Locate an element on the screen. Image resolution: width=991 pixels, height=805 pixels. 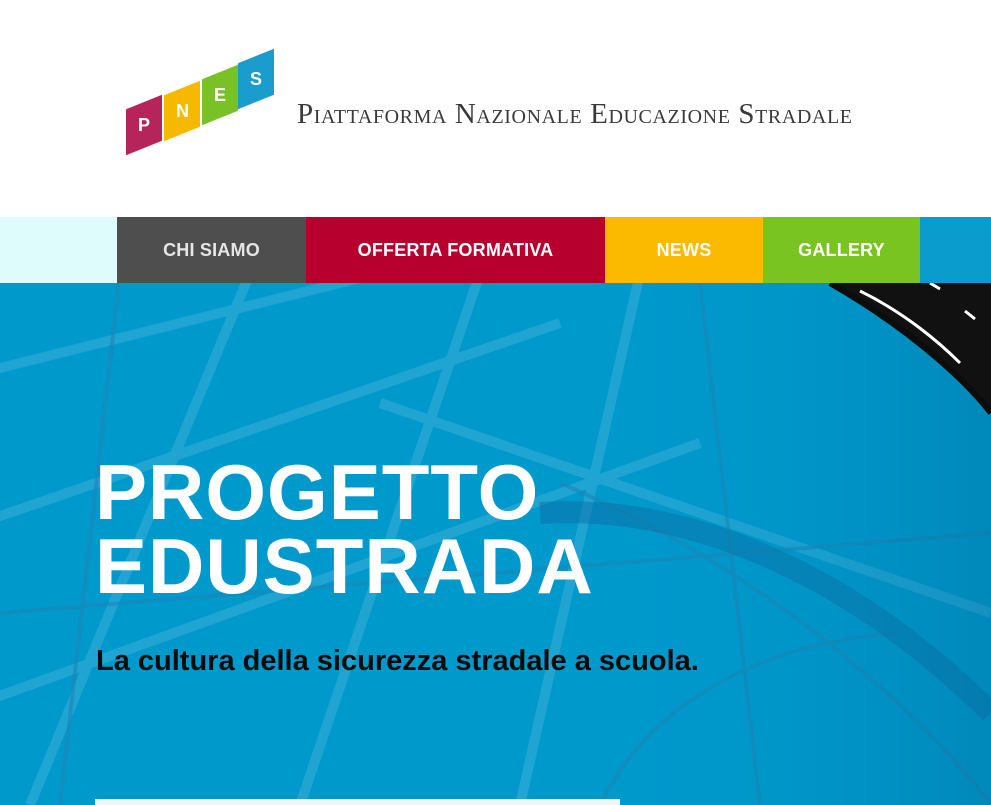
nav-item-offerta-formativa: OFFERTA FORMATIVA is located at coordinates (455, 250).